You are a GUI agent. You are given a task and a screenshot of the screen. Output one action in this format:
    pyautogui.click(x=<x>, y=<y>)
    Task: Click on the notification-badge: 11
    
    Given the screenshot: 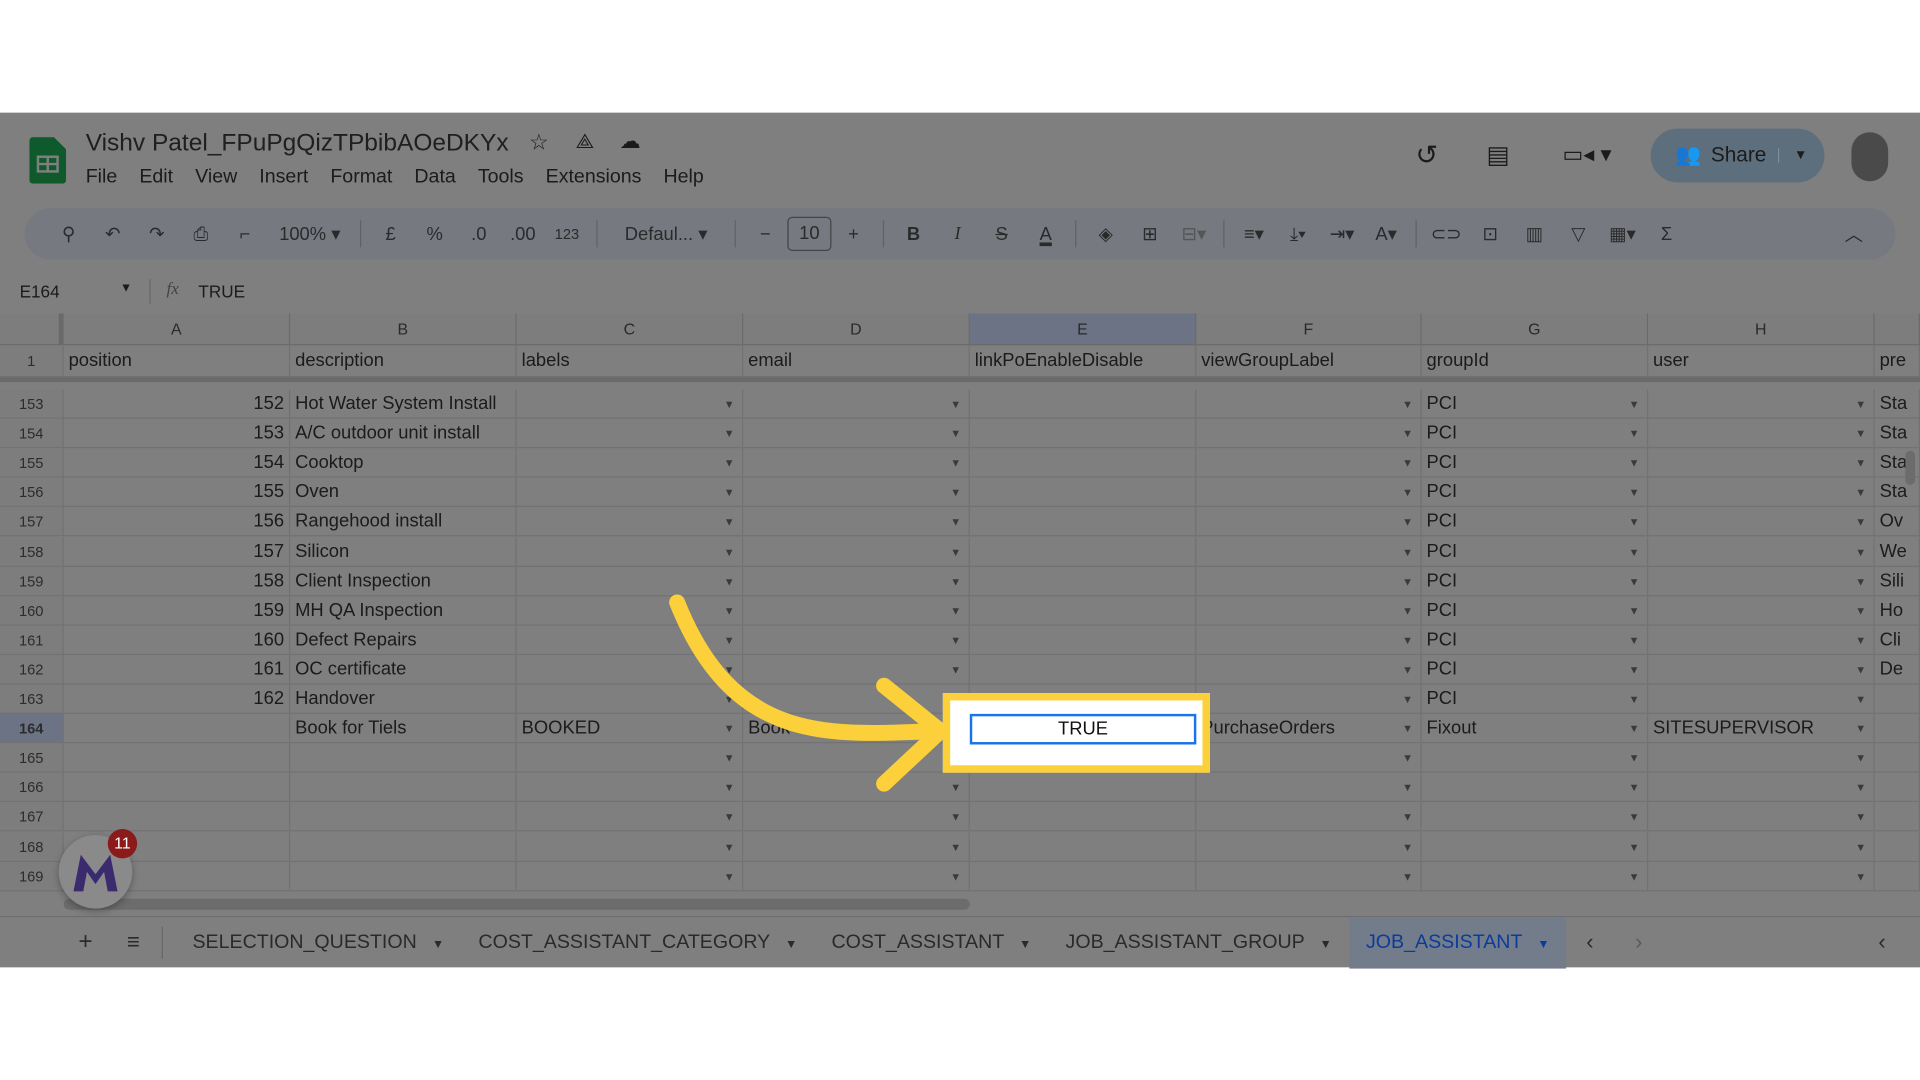 What is the action you would take?
    pyautogui.click(x=122, y=843)
    